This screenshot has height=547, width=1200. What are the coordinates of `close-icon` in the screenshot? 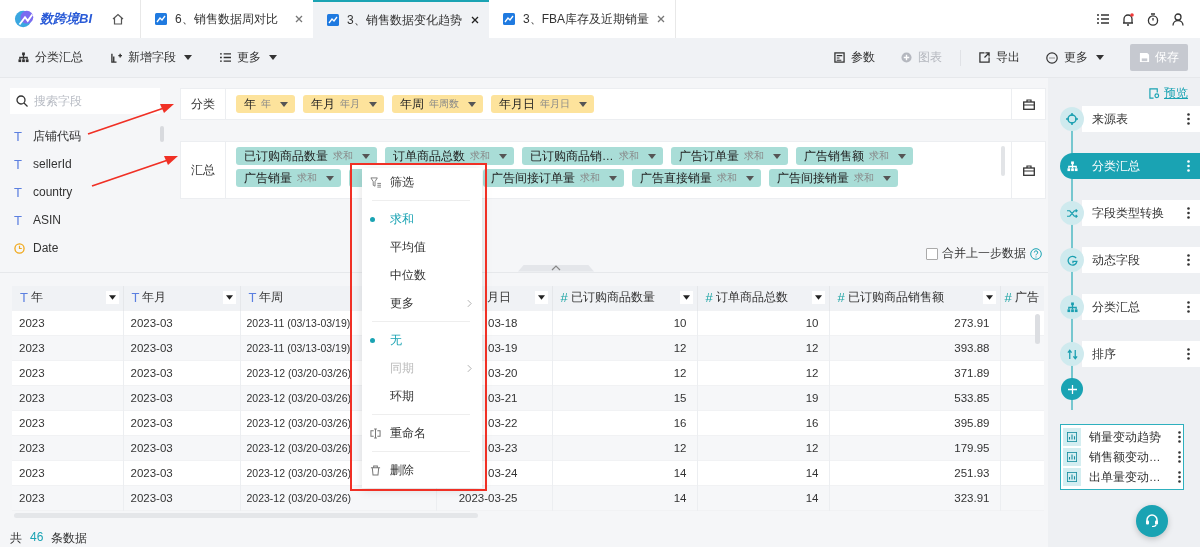 It's located at (475, 20).